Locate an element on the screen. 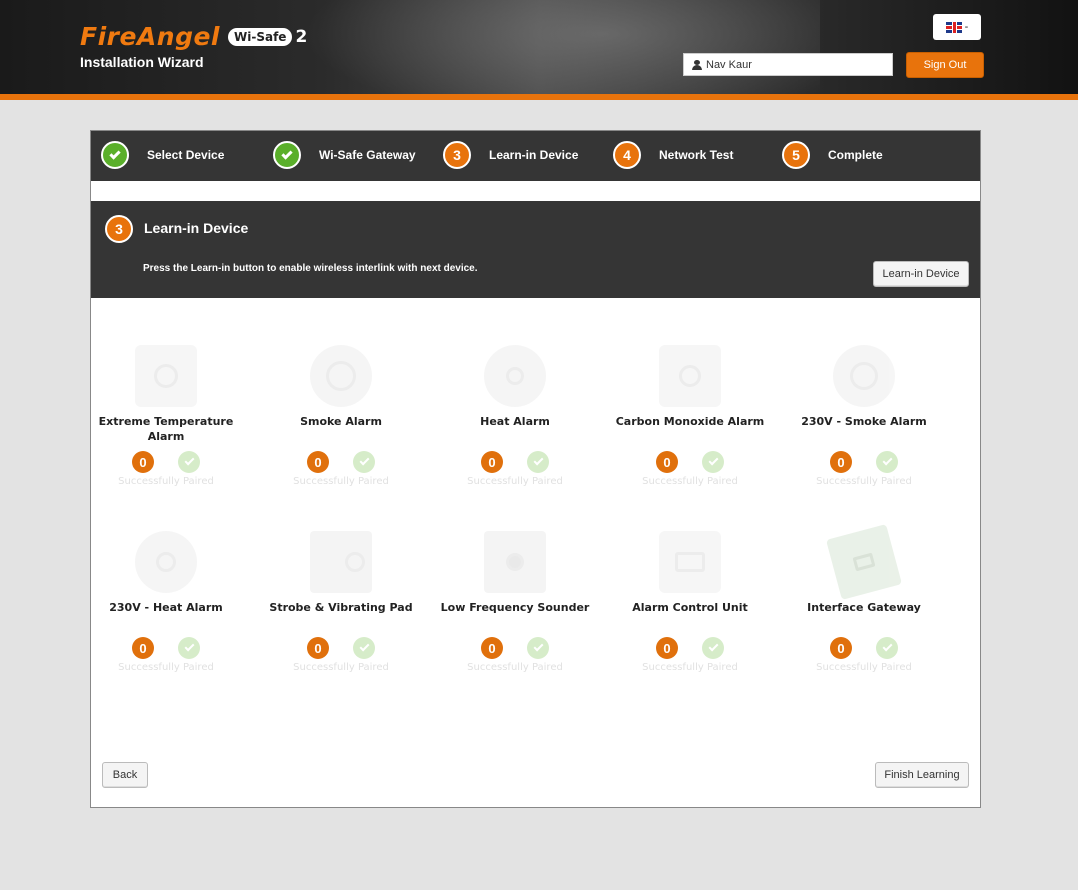 The image size is (1078, 890). user-name: Nav Kaur is located at coordinates (729, 64).